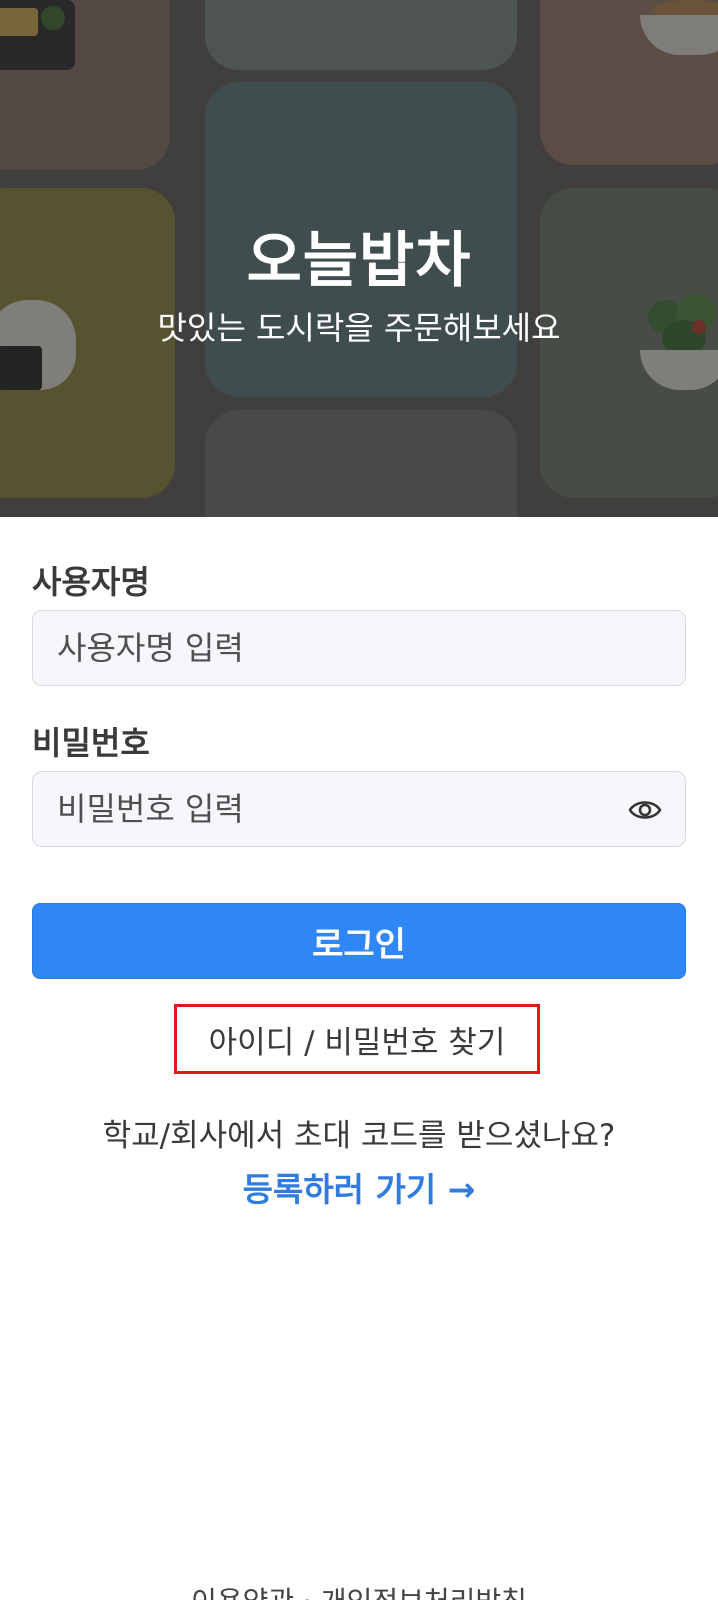 The width and height of the screenshot is (718, 1600). What do you see at coordinates (91, 743) in the screenshot?
I see `password-label: 비밀번호` at bounding box center [91, 743].